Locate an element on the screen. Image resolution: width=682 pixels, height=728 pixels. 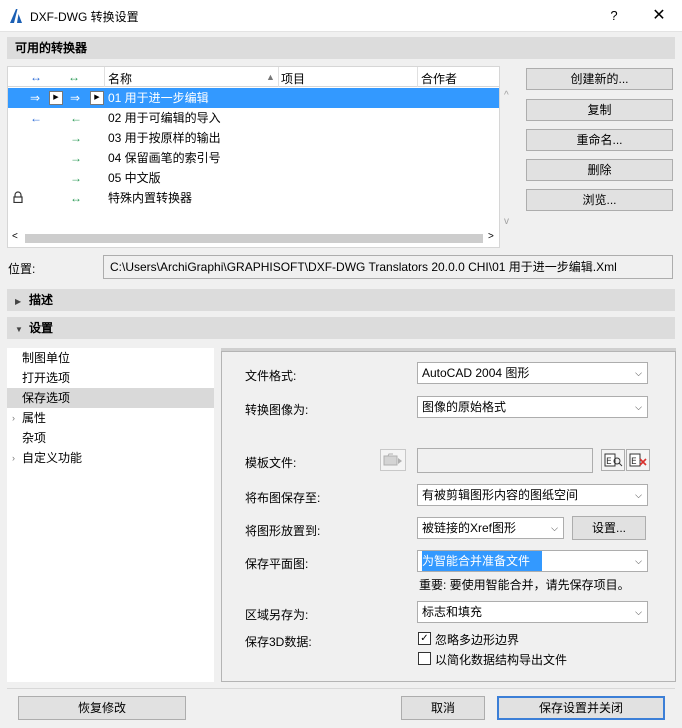
converter-name: 特殊内置转换器 is located at coordinates (150, 198).